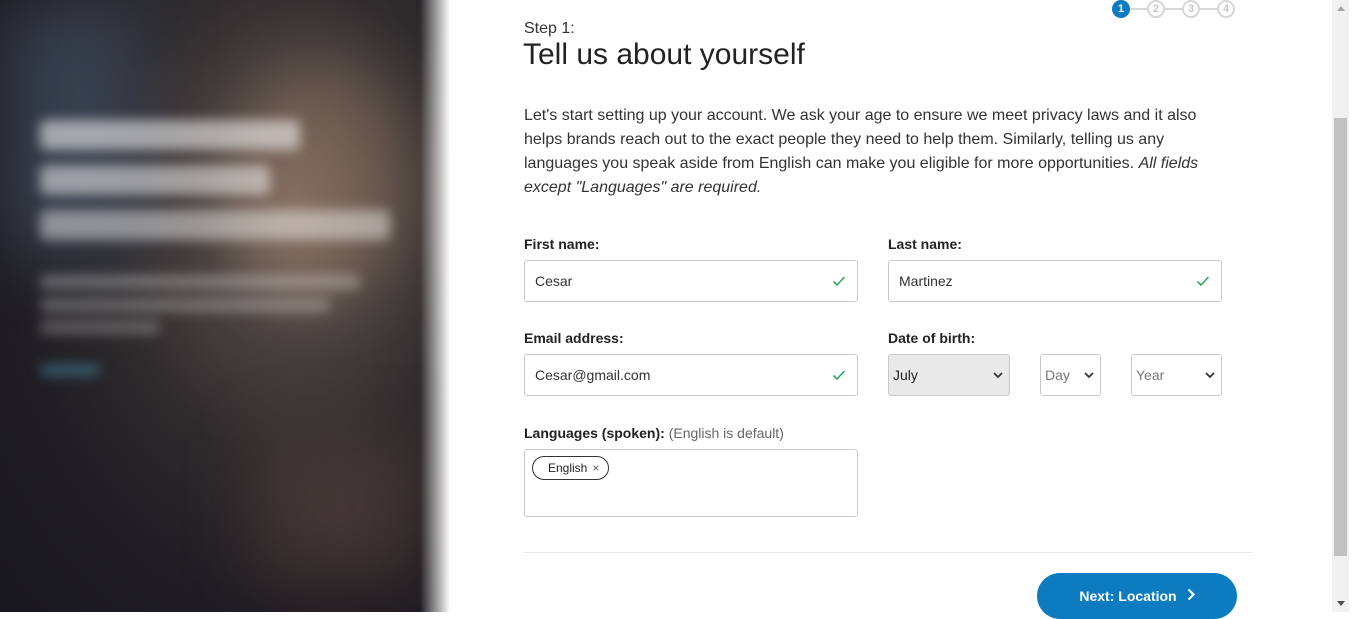 The width and height of the screenshot is (1366, 619). What do you see at coordinates (70, 370) in the screenshot?
I see `hero-blurred-link` at bounding box center [70, 370].